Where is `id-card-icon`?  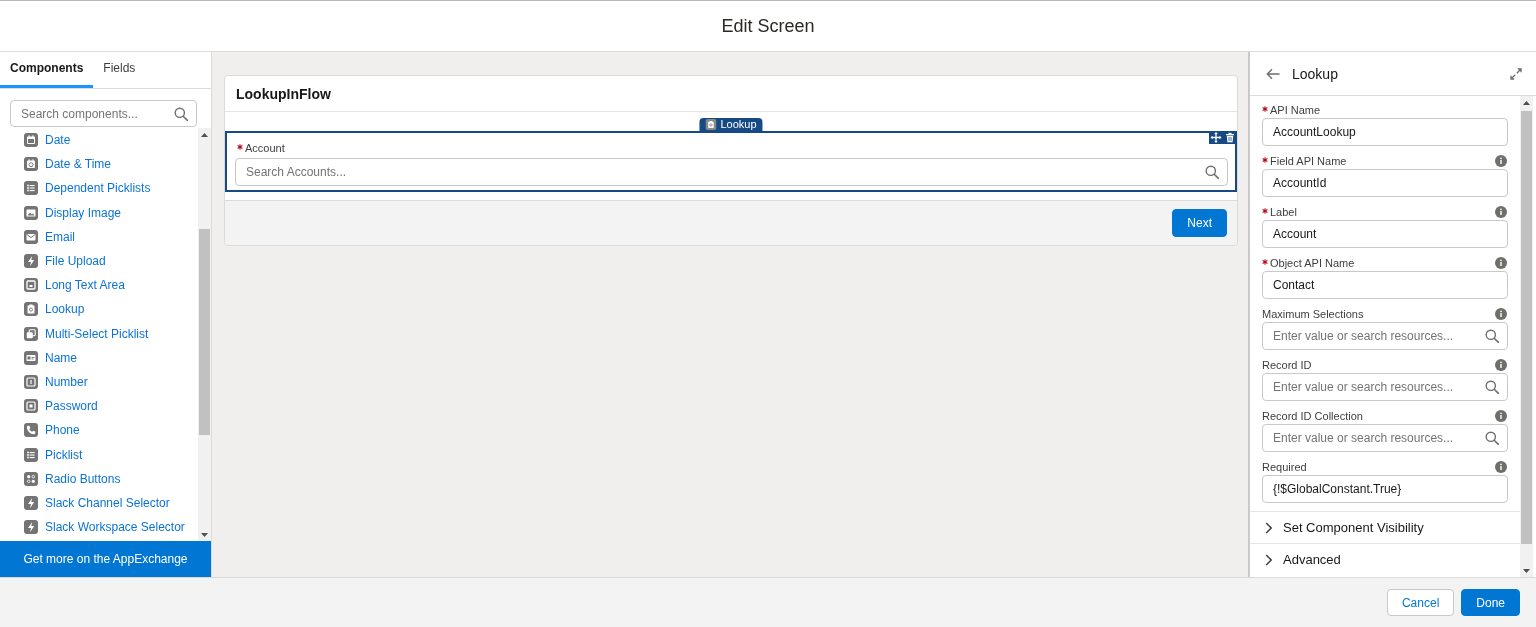 id-card-icon is located at coordinates (31, 357).